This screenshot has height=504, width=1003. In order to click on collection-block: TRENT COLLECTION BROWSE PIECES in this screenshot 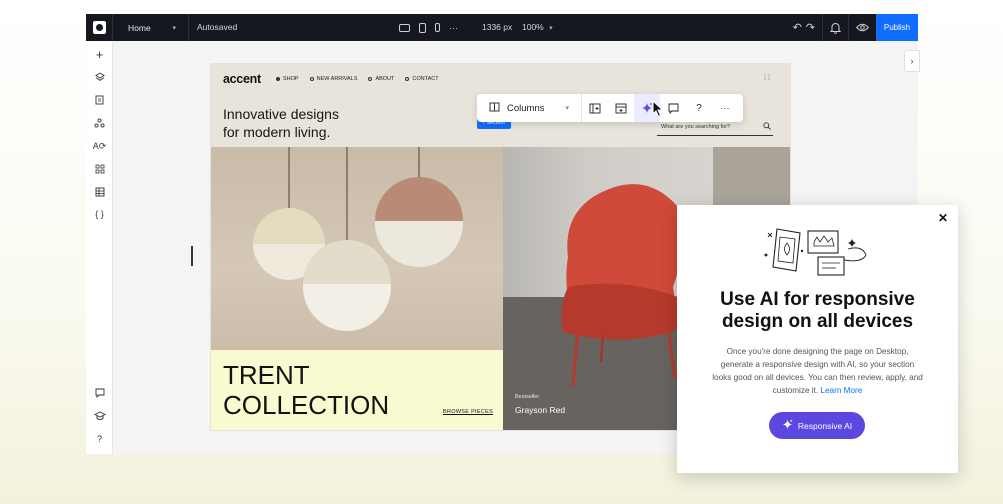, I will do `click(357, 390)`.